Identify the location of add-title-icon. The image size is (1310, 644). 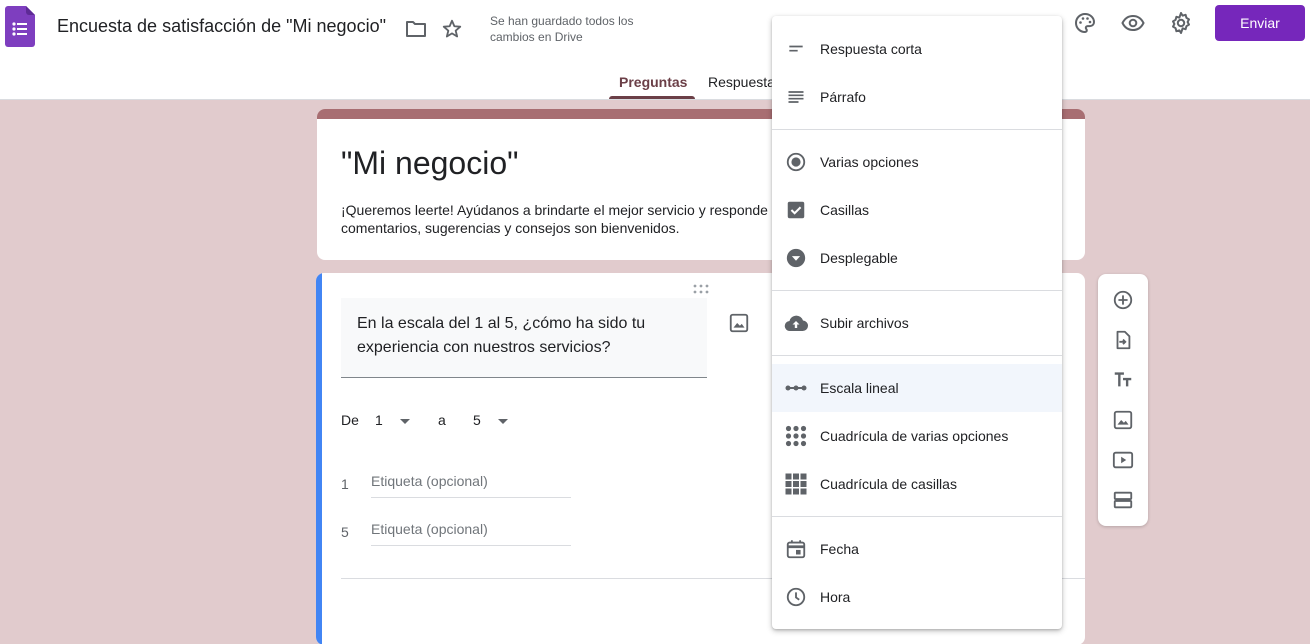
(1123, 380).